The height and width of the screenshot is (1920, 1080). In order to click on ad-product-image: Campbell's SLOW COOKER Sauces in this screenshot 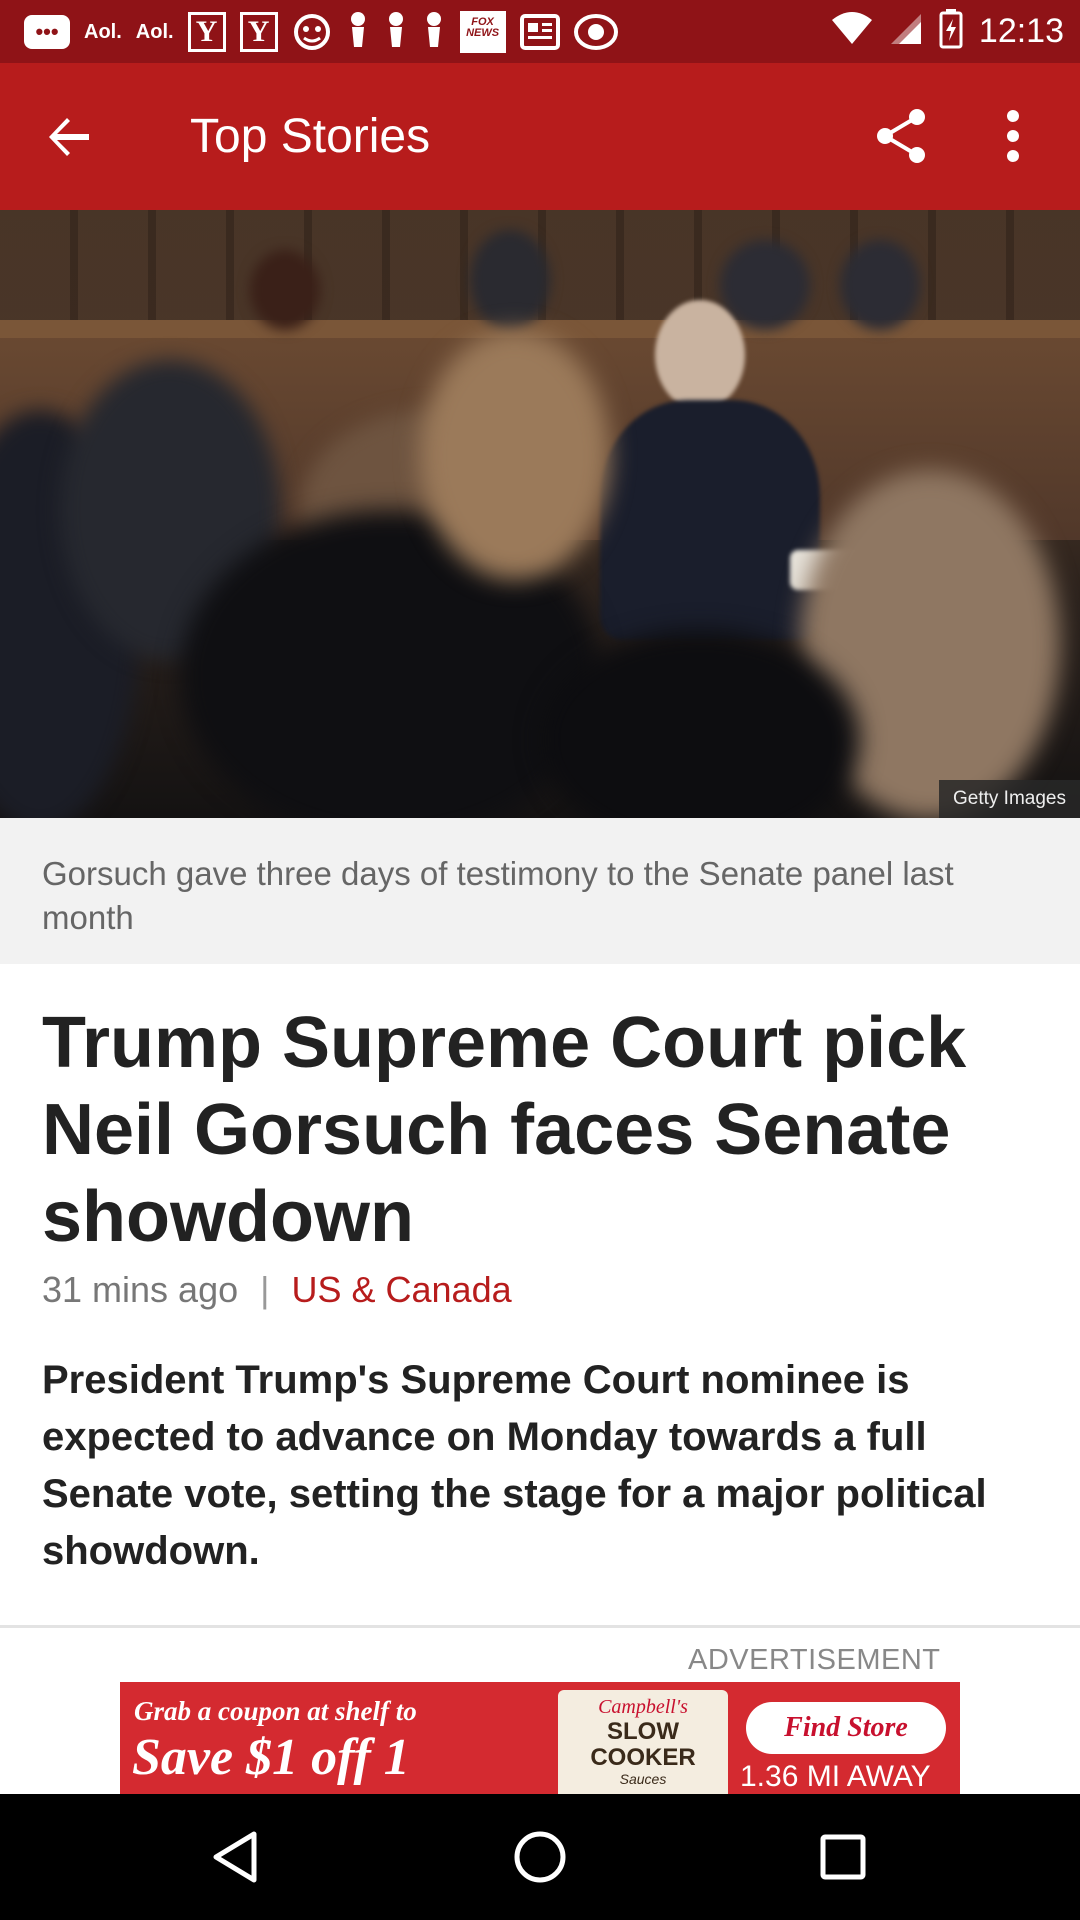, I will do `click(643, 1742)`.